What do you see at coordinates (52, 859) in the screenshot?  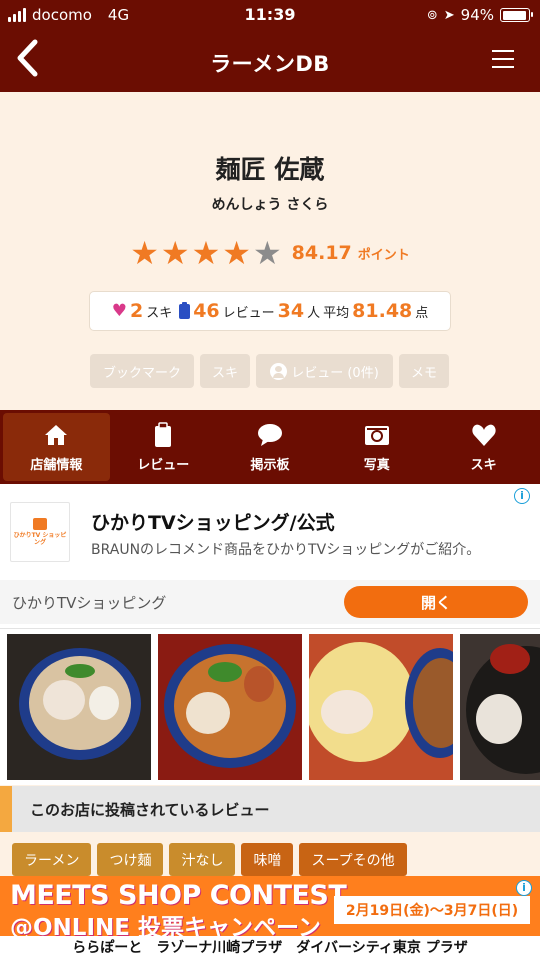 I see `filter-ramen: ラーメン` at bounding box center [52, 859].